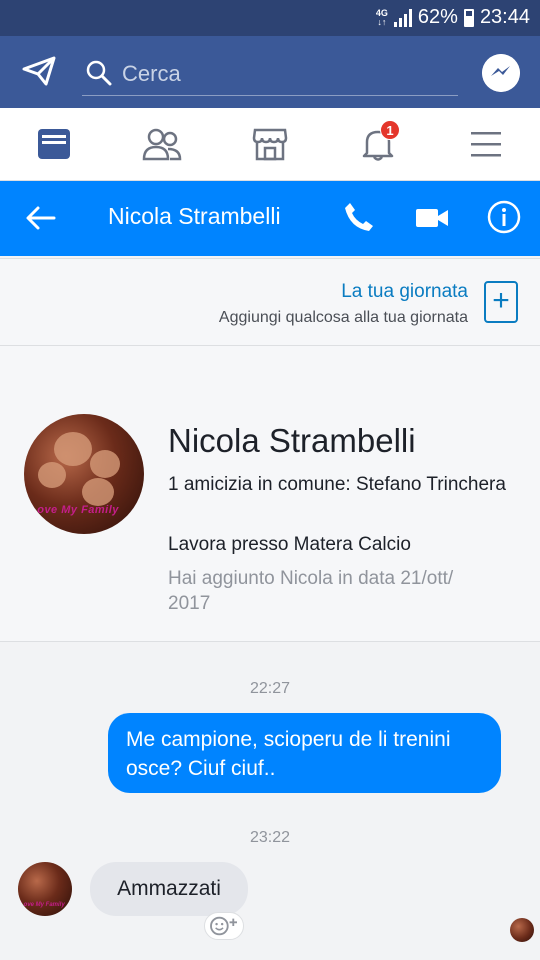 Image resolution: width=540 pixels, height=960 pixels. Describe the element at coordinates (381, 12) in the screenshot. I see `network-type: 4G` at that location.